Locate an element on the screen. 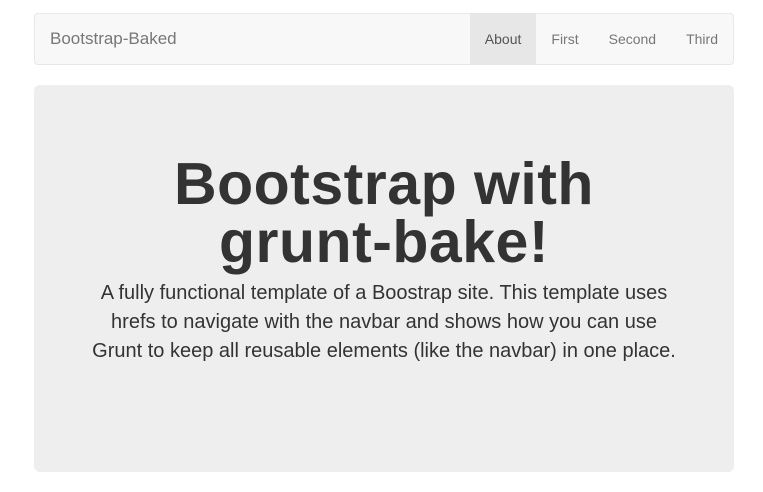 The image size is (763, 492). page-title: Bootstrap with grunt-bake! is located at coordinates (384, 213).